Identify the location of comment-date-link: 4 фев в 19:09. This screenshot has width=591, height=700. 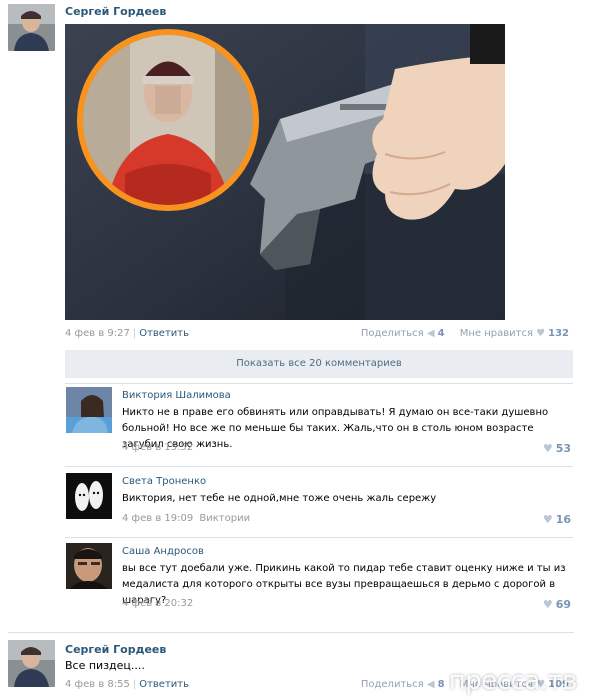
(157, 518).